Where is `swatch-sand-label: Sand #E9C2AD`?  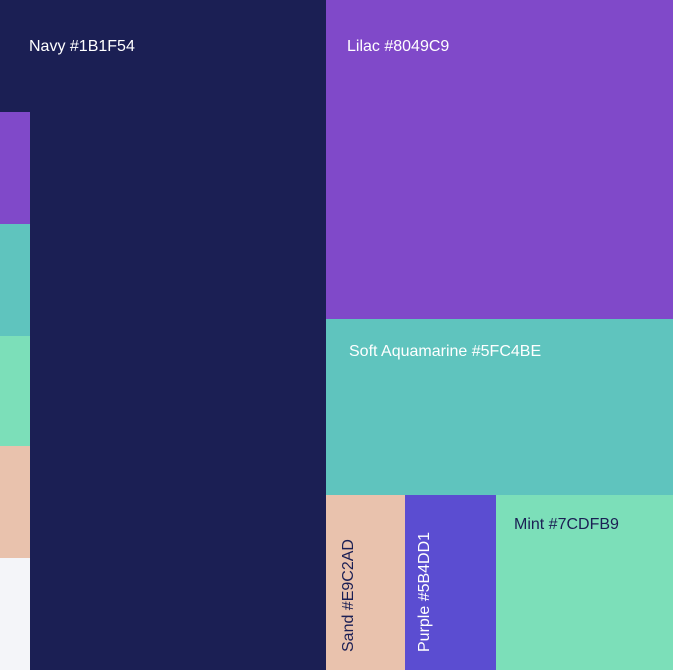
swatch-sand-label: Sand #E9C2AD is located at coordinates (348, 595).